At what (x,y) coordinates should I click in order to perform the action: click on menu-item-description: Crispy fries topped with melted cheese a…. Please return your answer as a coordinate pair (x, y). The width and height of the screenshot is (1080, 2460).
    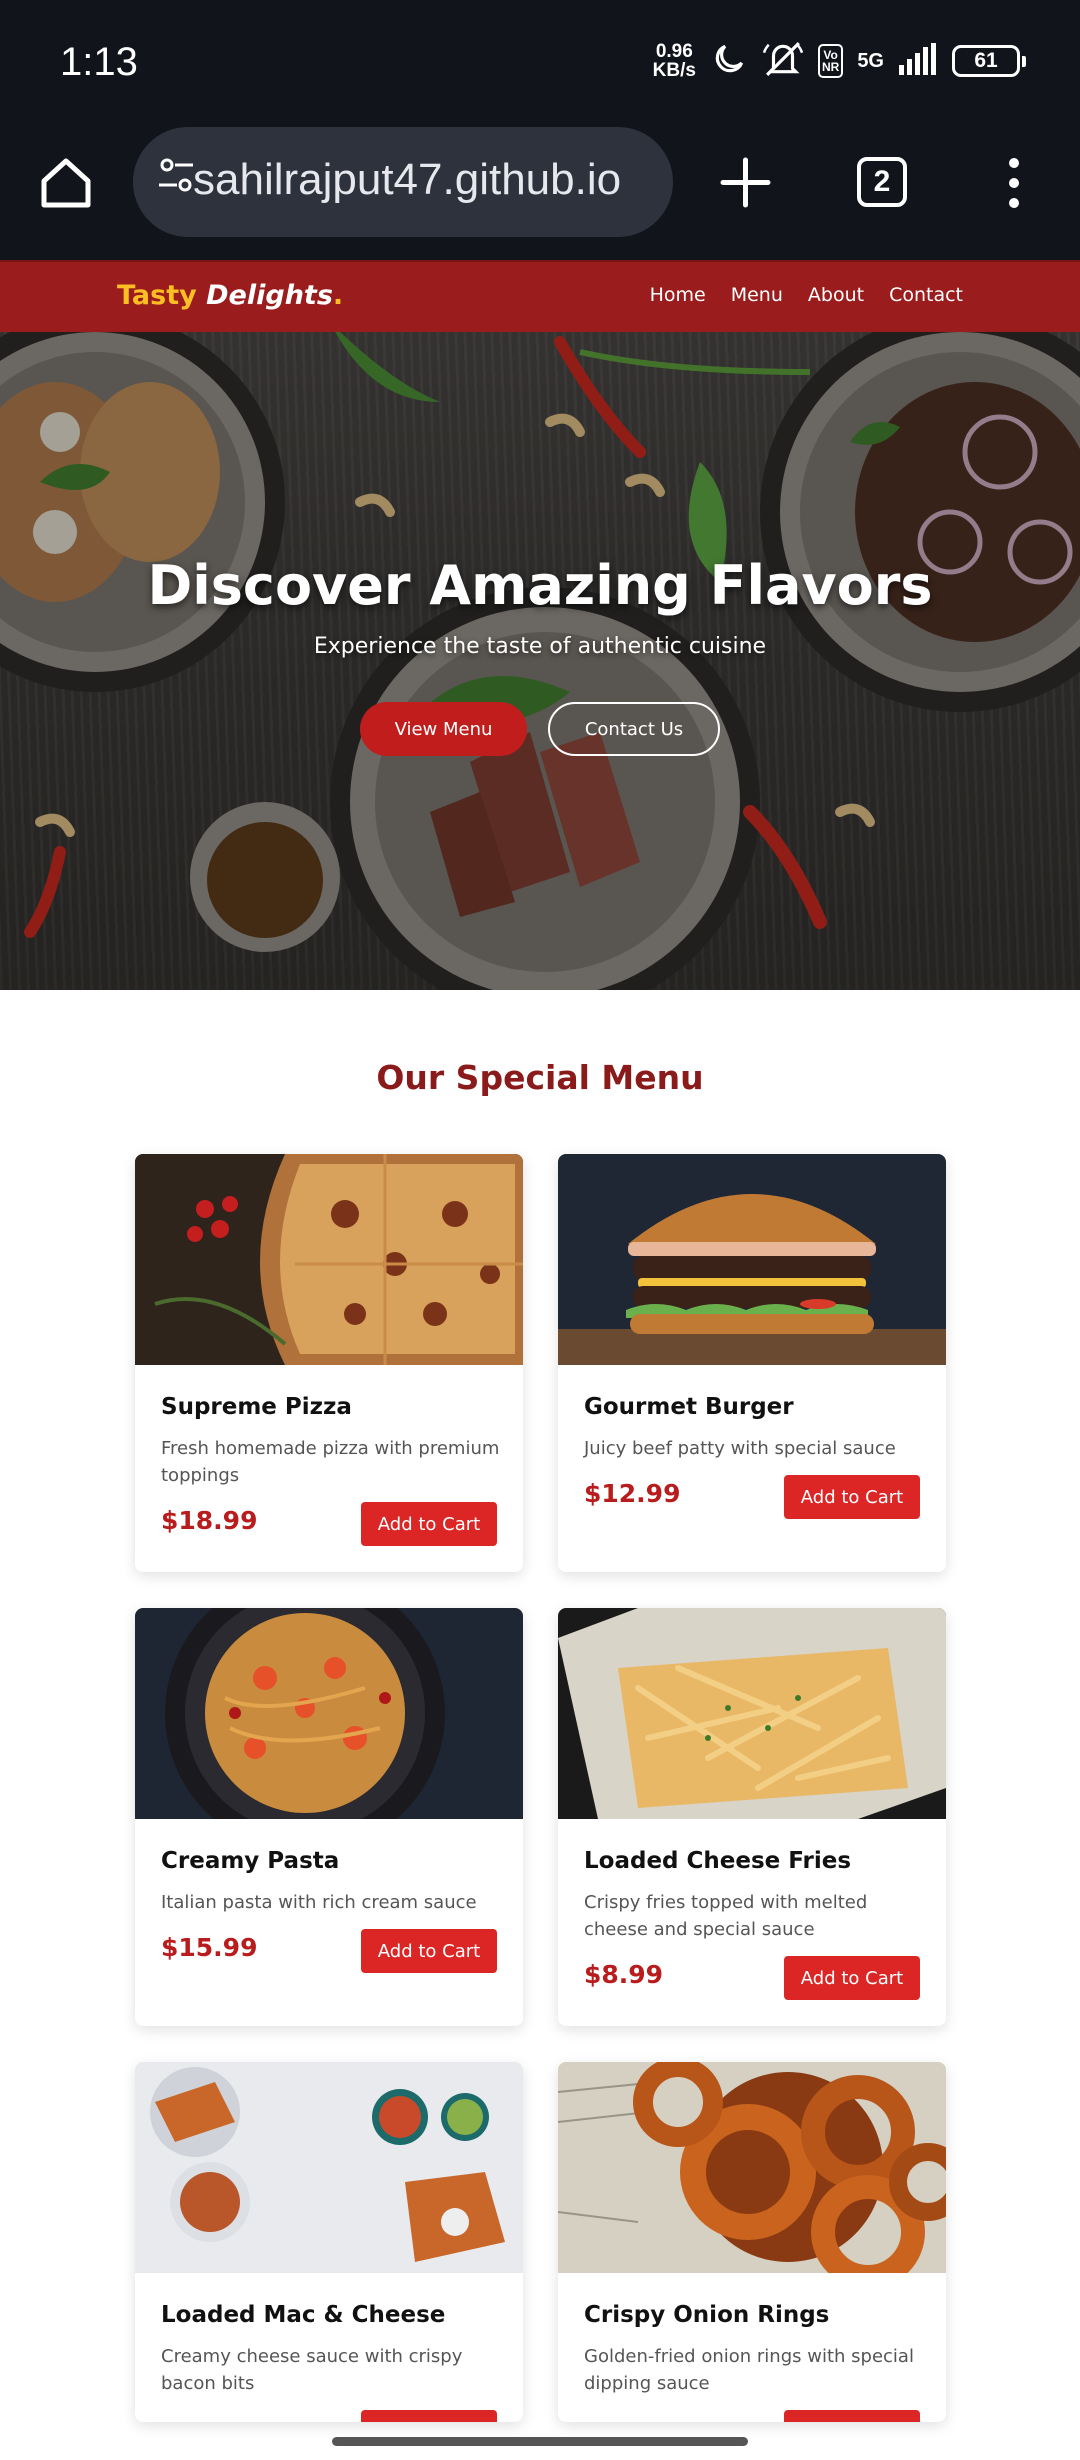
    Looking at the image, I should click on (726, 1916).